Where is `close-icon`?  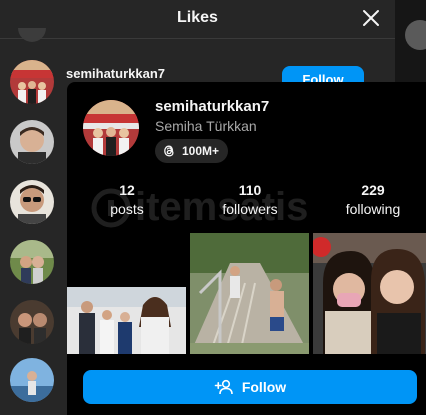
close-icon is located at coordinates (371, 18).